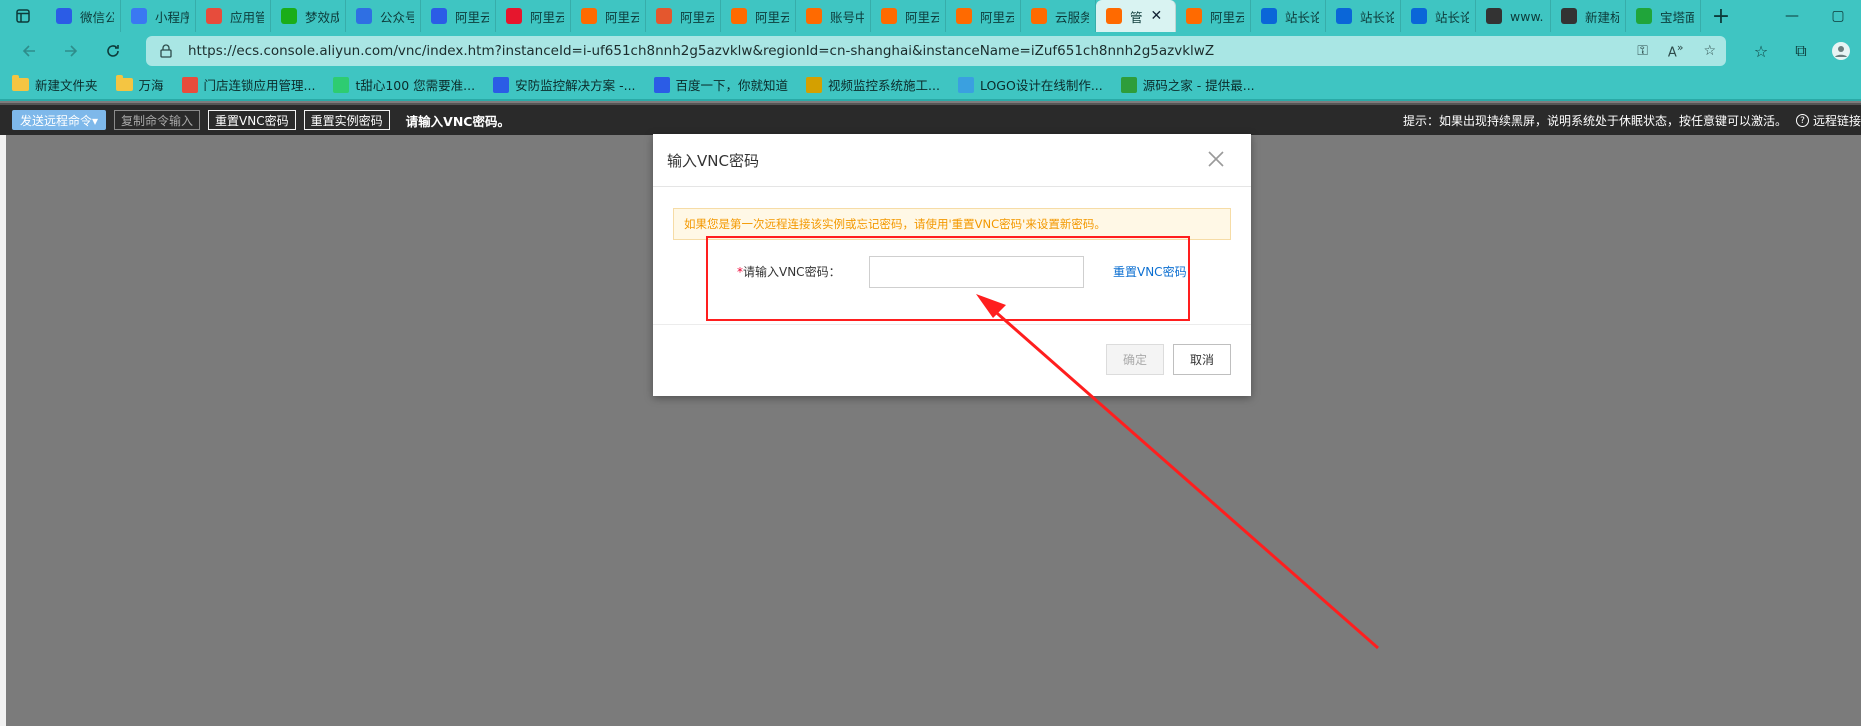 Image resolution: width=1861 pixels, height=726 pixels. I want to click on tab-label: 微信公, so click(97, 17).